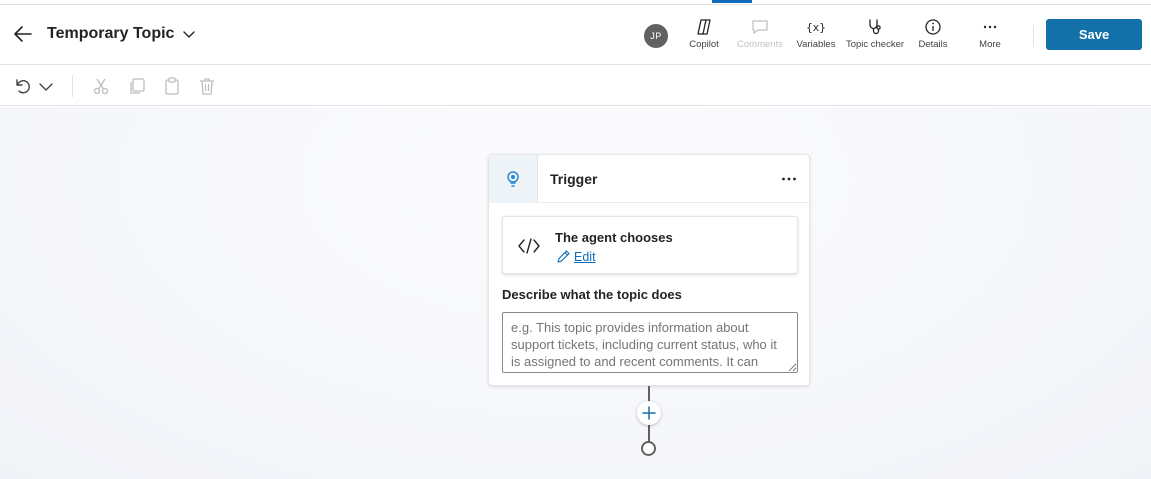  What do you see at coordinates (760, 27) in the screenshot?
I see `comment-icon` at bounding box center [760, 27].